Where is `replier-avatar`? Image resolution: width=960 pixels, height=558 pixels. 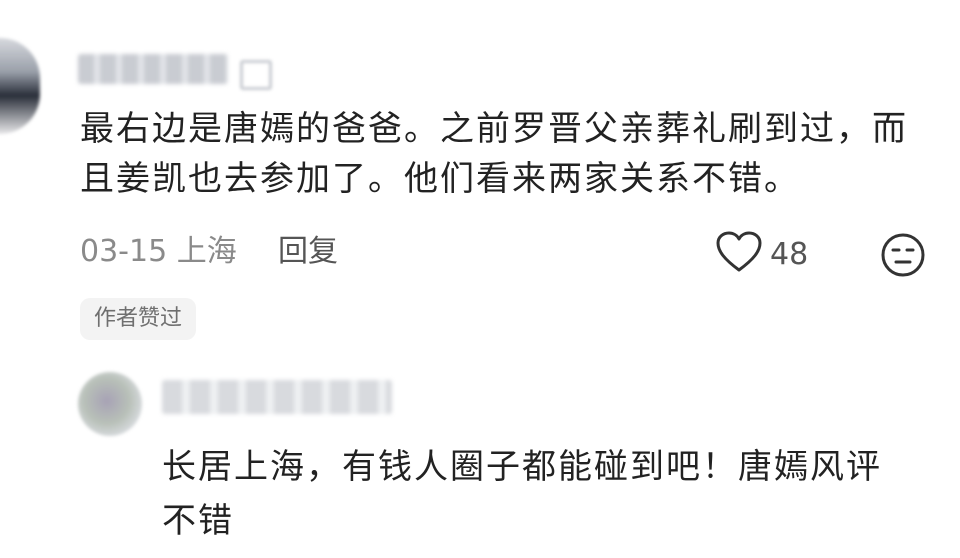
replier-avatar is located at coordinates (110, 404).